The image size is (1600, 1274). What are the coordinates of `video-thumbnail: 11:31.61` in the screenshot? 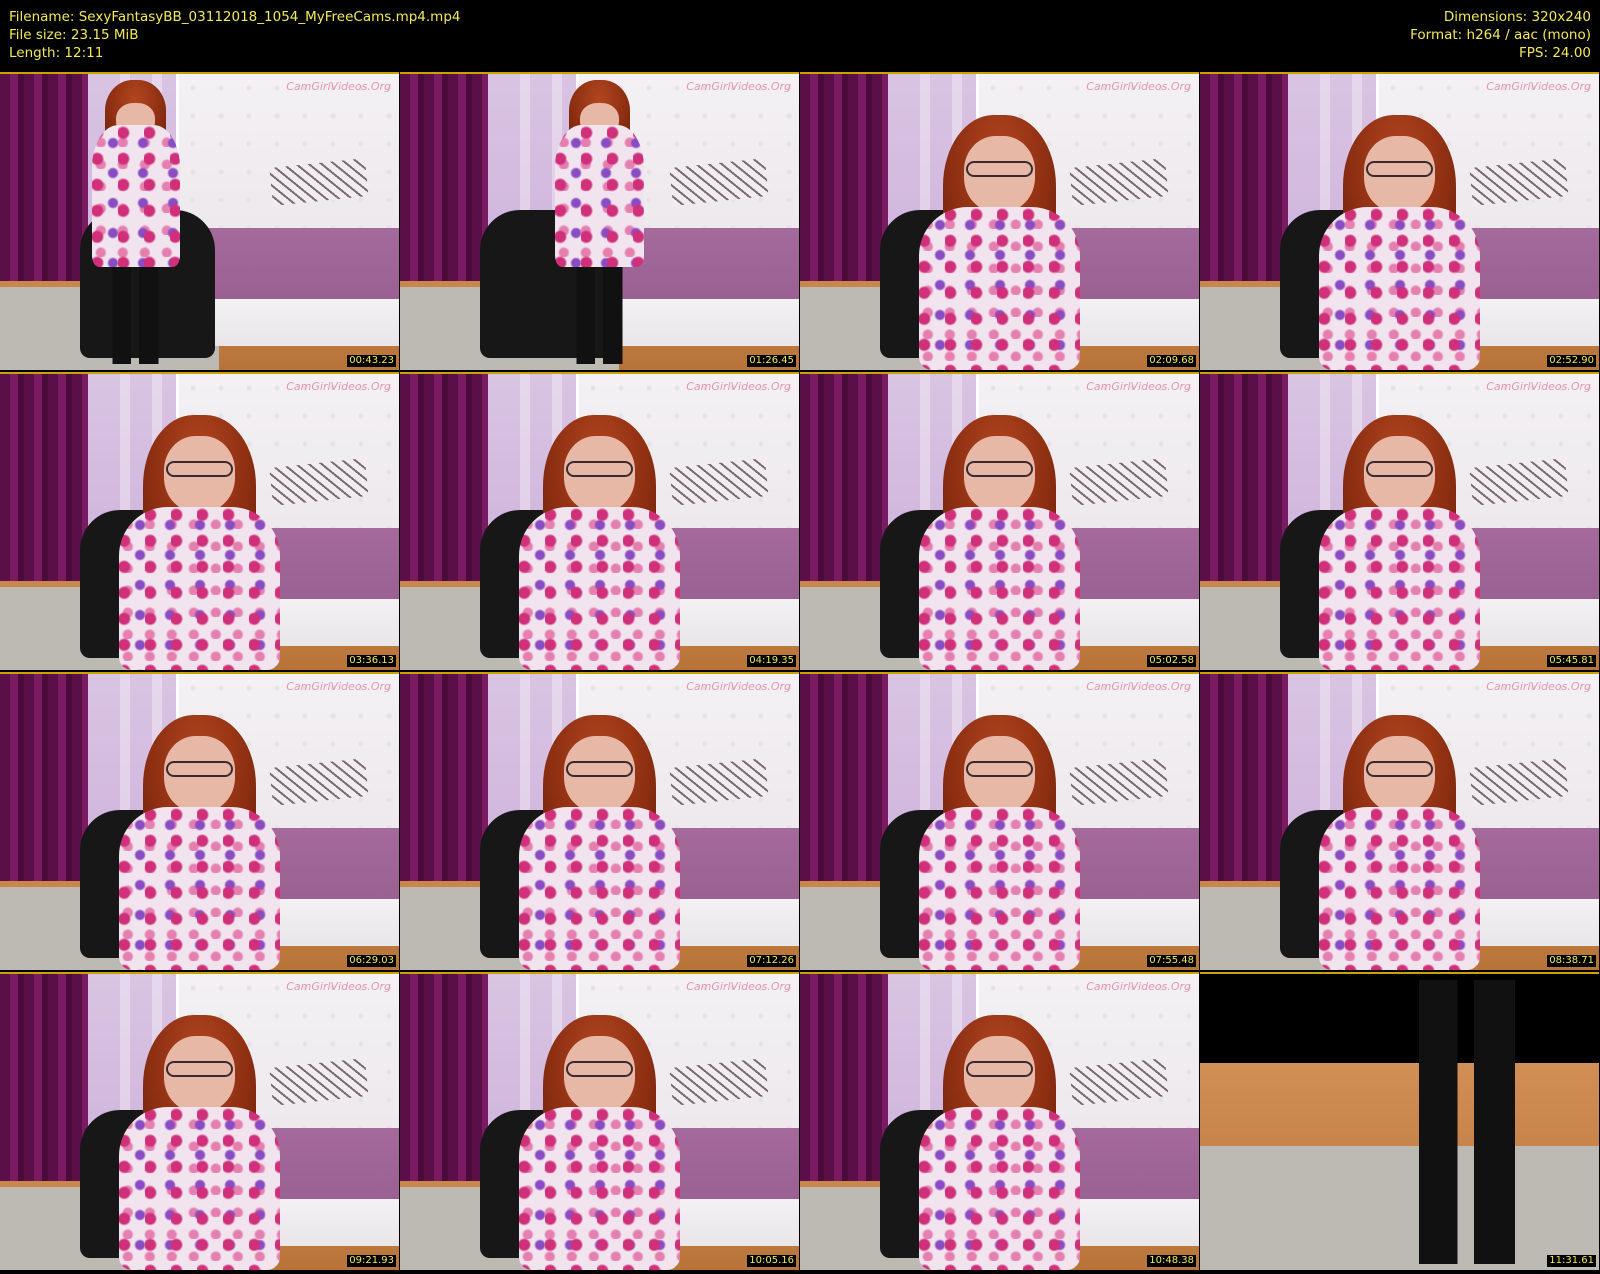 It's located at (1399, 1121).